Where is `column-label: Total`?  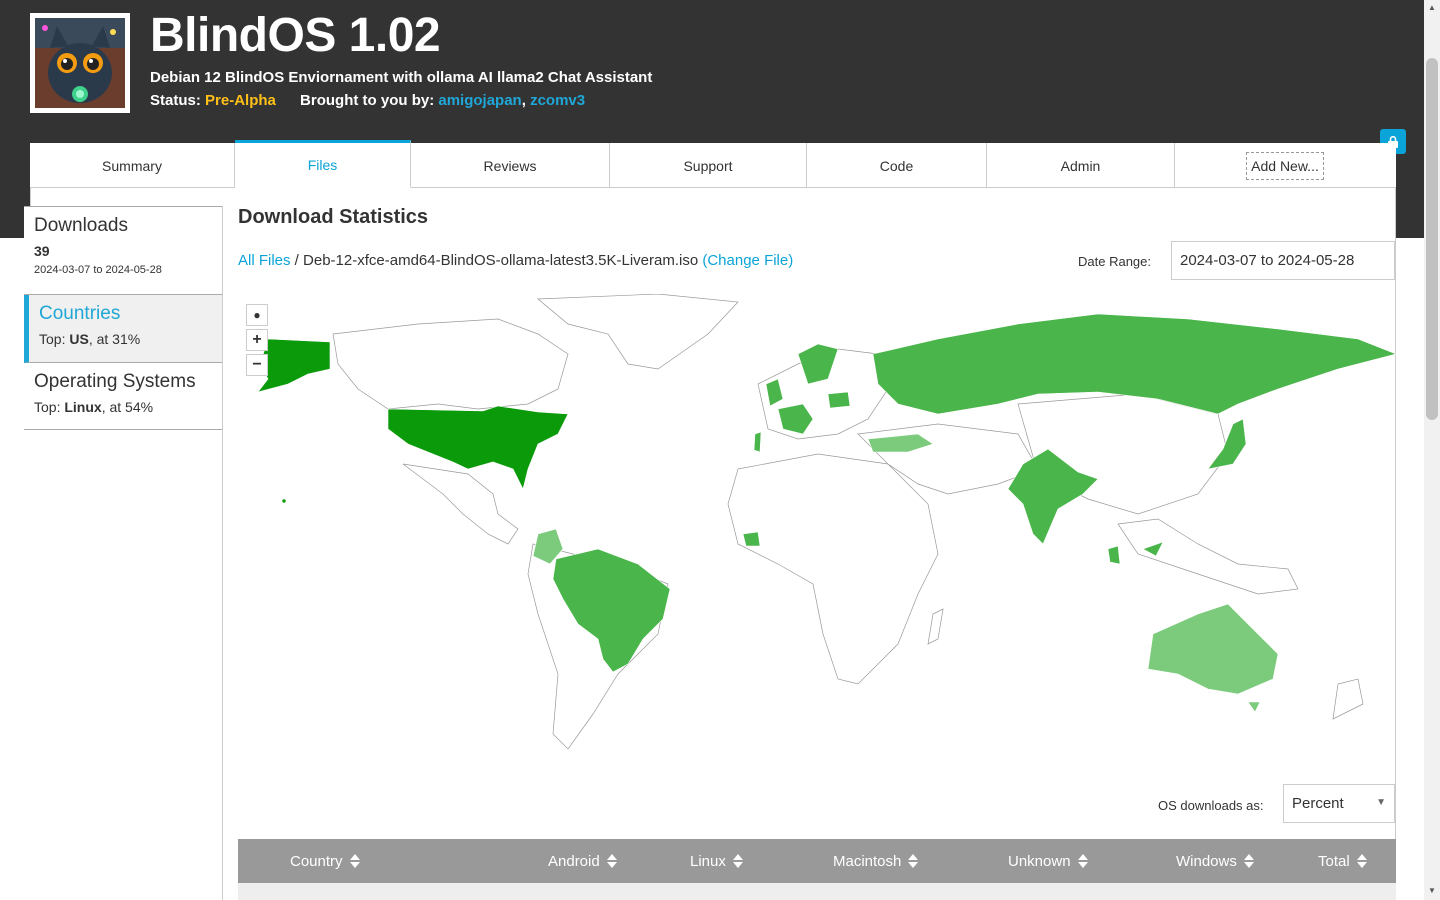
column-label: Total is located at coordinates (1334, 861).